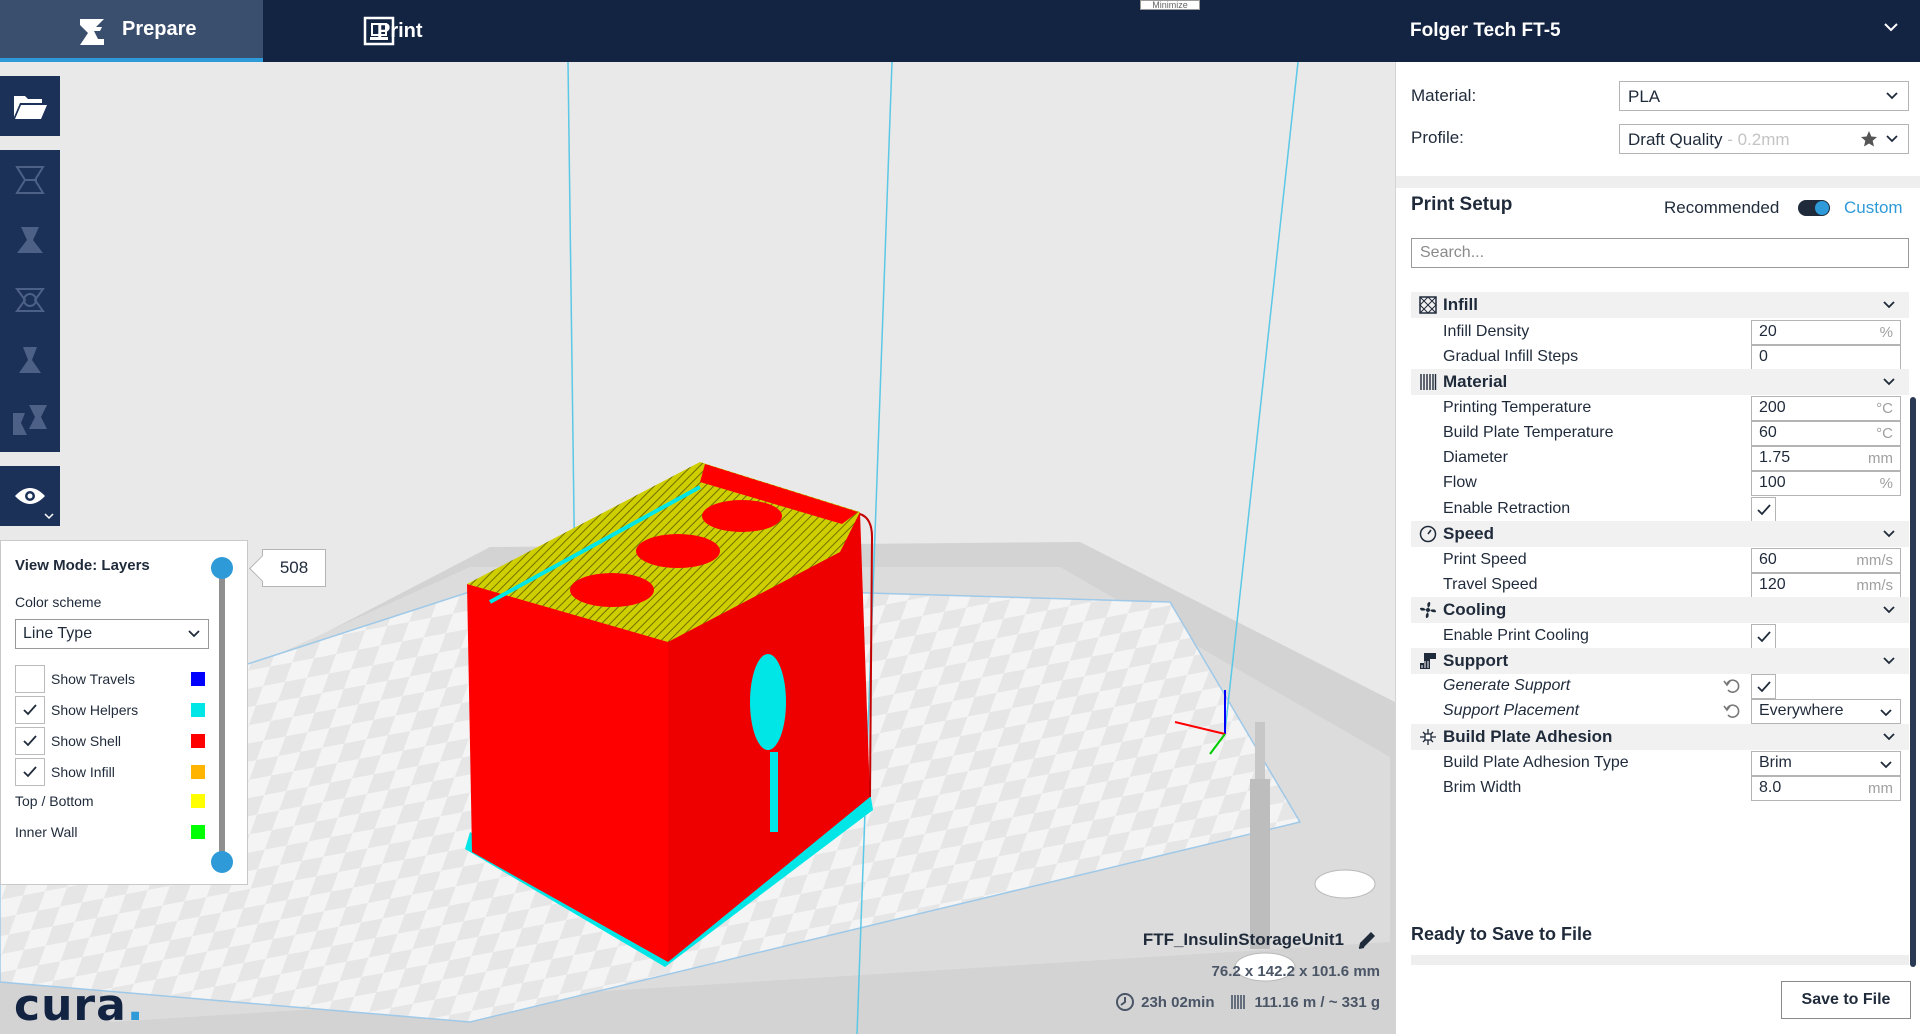  Describe the element at coordinates (1178, 1002) in the screenshot. I see `print-time: 23h 02min` at that location.